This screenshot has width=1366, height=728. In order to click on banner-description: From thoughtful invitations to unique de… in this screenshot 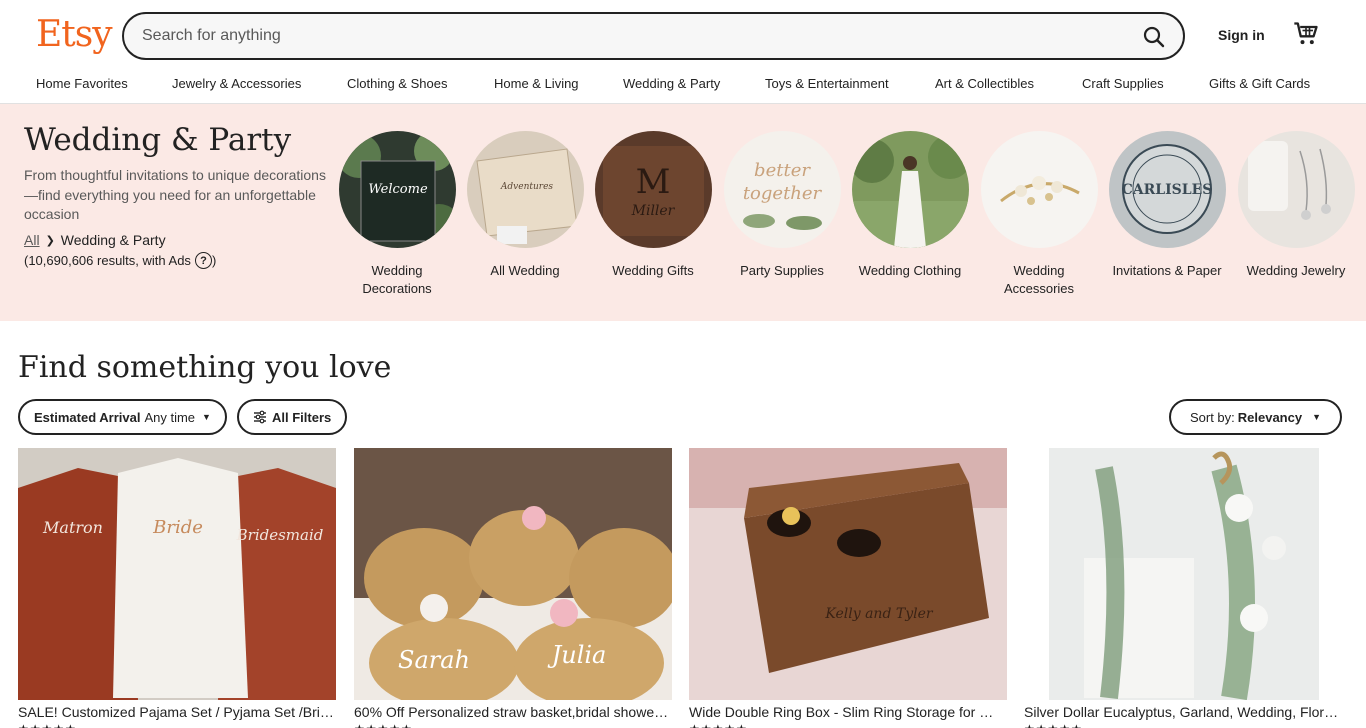, I will do `click(175, 194)`.